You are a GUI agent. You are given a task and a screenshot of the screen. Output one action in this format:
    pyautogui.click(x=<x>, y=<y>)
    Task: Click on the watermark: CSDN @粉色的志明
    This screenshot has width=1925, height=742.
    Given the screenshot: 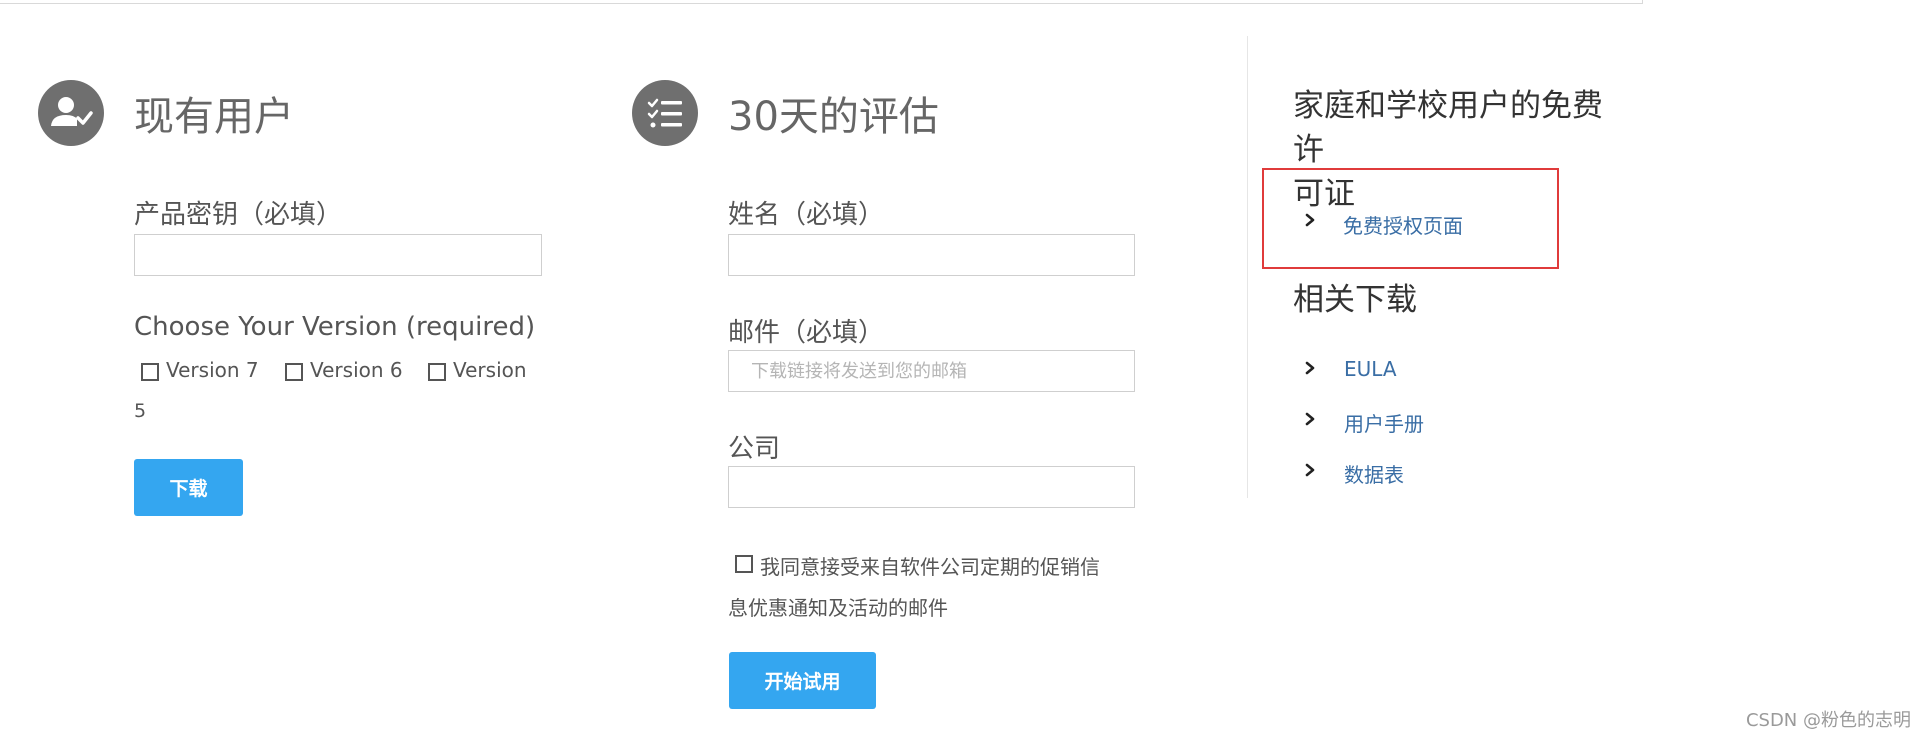 What is the action you would take?
    pyautogui.click(x=1828, y=720)
    